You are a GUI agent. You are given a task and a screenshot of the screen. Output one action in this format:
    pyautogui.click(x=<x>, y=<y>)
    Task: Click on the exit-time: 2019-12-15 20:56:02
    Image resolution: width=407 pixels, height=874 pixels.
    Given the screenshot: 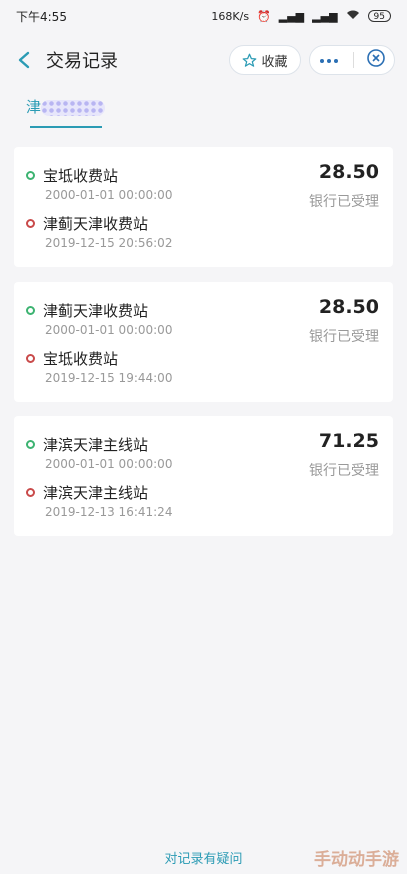 What is the action you would take?
    pyautogui.click(x=109, y=243)
    